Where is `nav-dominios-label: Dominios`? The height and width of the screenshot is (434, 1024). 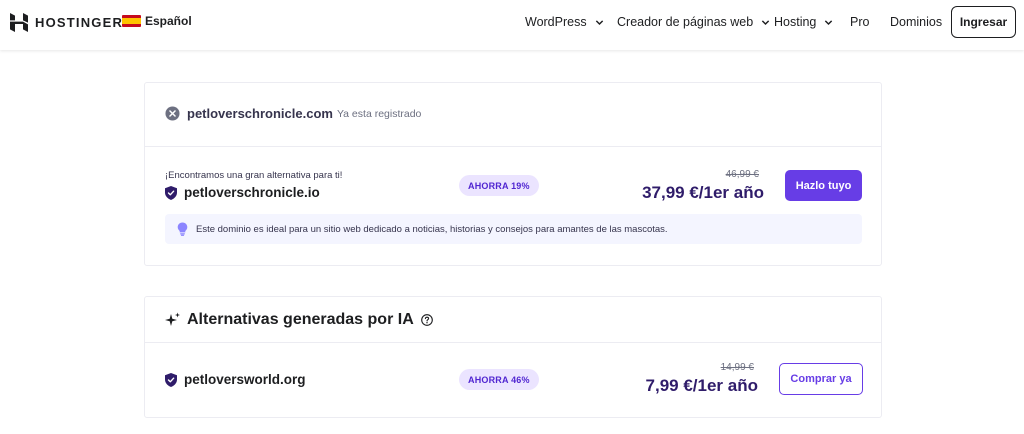 nav-dominios-label: Dominios is located at coordinates (916, 22).